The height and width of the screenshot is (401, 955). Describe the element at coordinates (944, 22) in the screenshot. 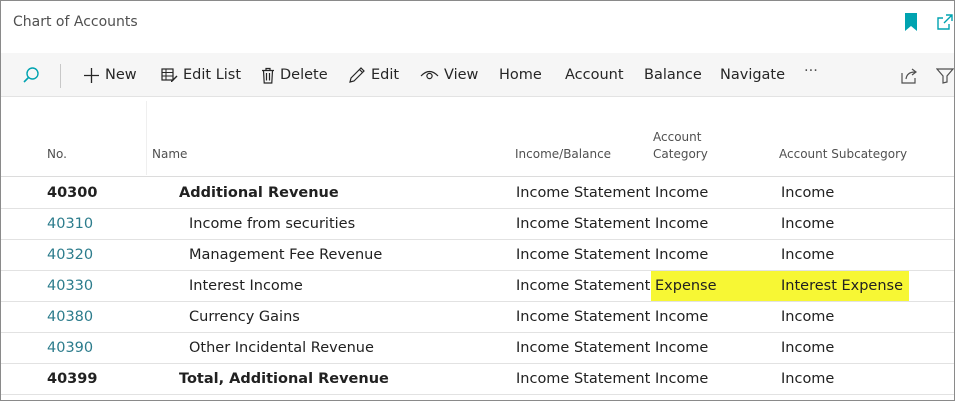

I see `pop-out-icon` at that location.